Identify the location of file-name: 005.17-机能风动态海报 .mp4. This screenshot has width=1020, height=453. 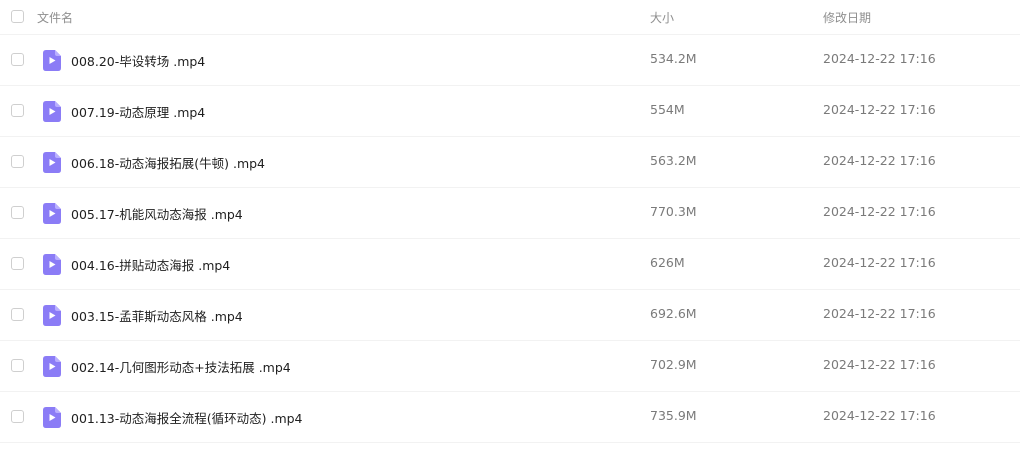
(157, 213).